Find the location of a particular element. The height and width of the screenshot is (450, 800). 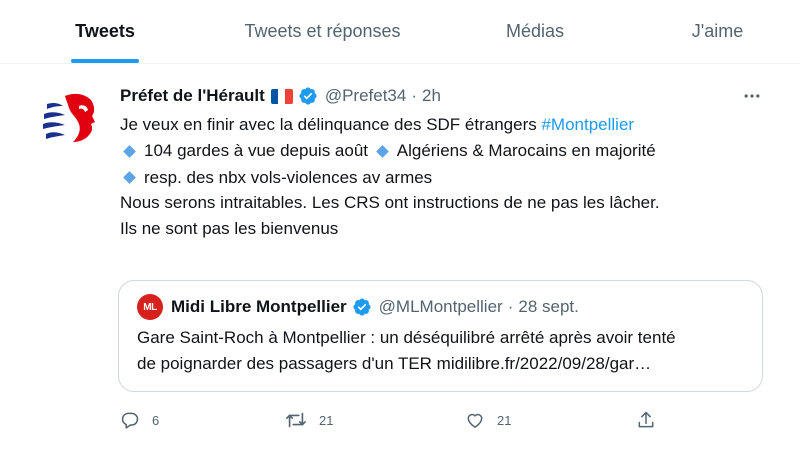

author-avatar is located at coordinates (70, 117).